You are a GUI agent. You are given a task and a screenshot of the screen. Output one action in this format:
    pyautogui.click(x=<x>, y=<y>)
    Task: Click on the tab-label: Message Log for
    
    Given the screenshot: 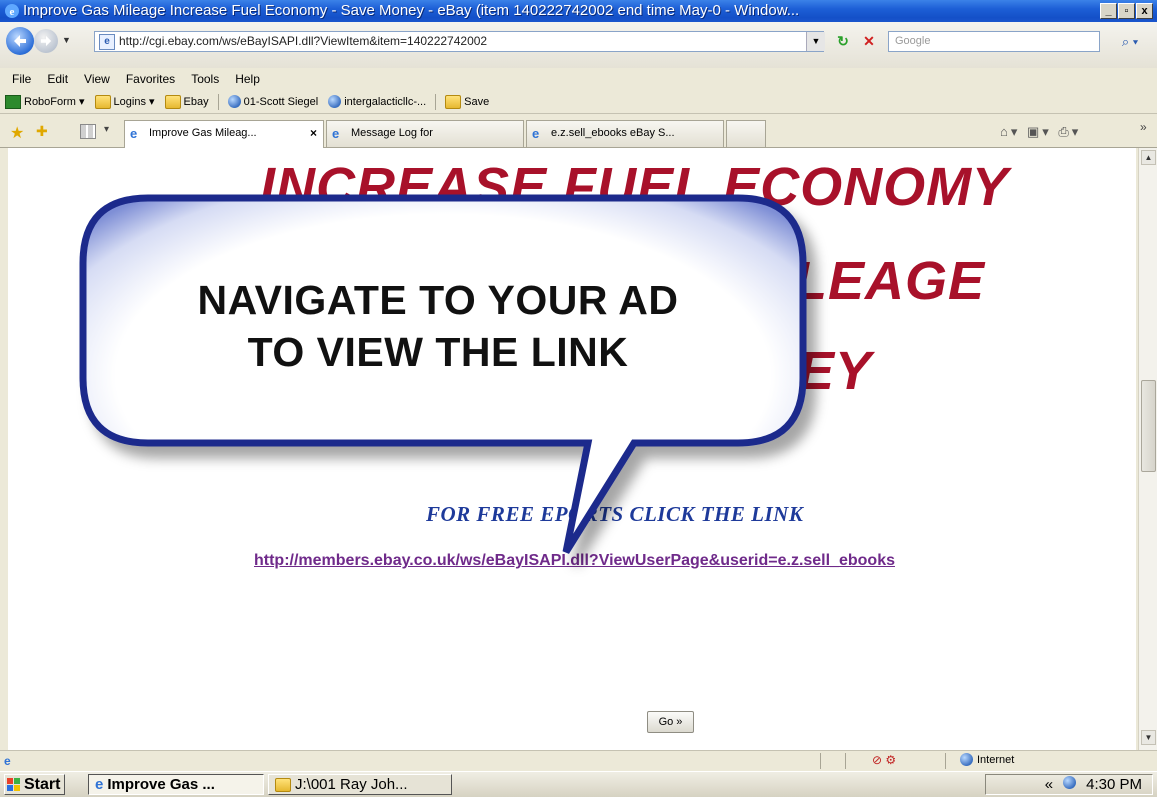 What is the action you would take?
    pyautogui.click(x=392, y=133)
    